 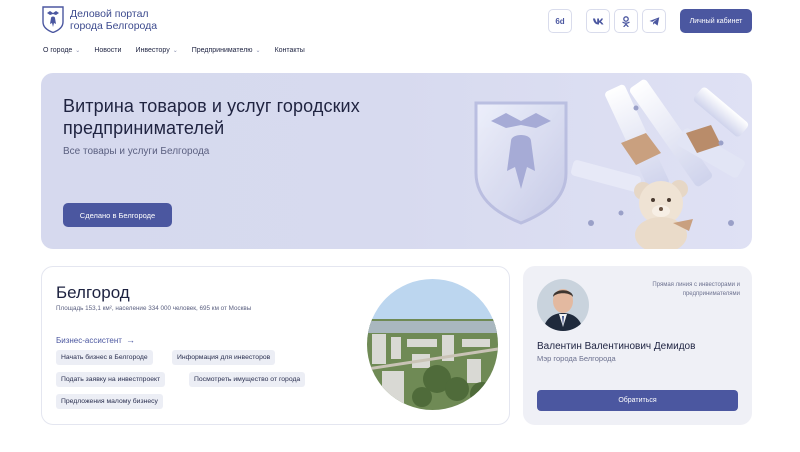 I want to click on nav-item-investor: Инвестору ⌄, so click(x=156, y=50).